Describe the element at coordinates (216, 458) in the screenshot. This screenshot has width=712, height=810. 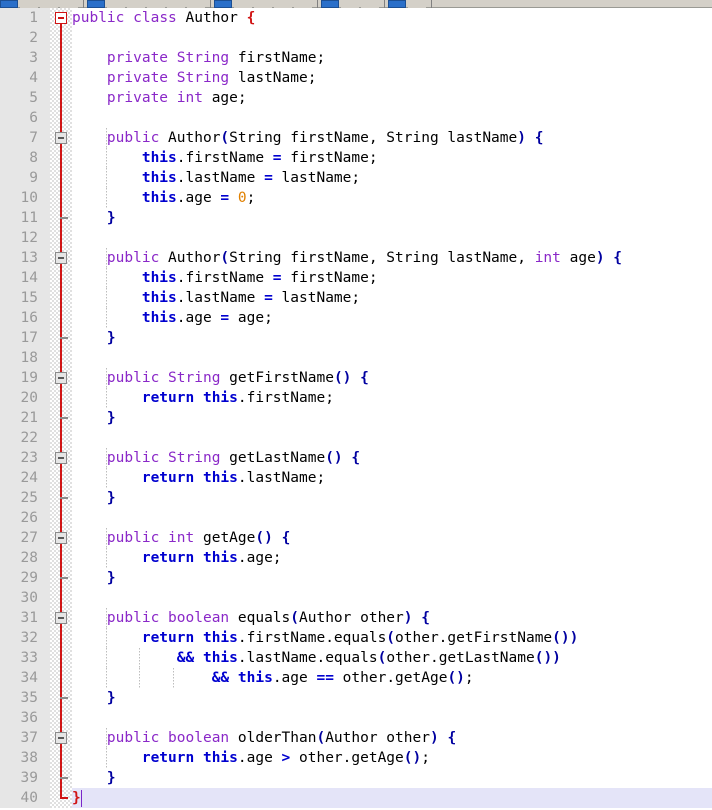
I see `code-text: public String getLastName() {` at that location.